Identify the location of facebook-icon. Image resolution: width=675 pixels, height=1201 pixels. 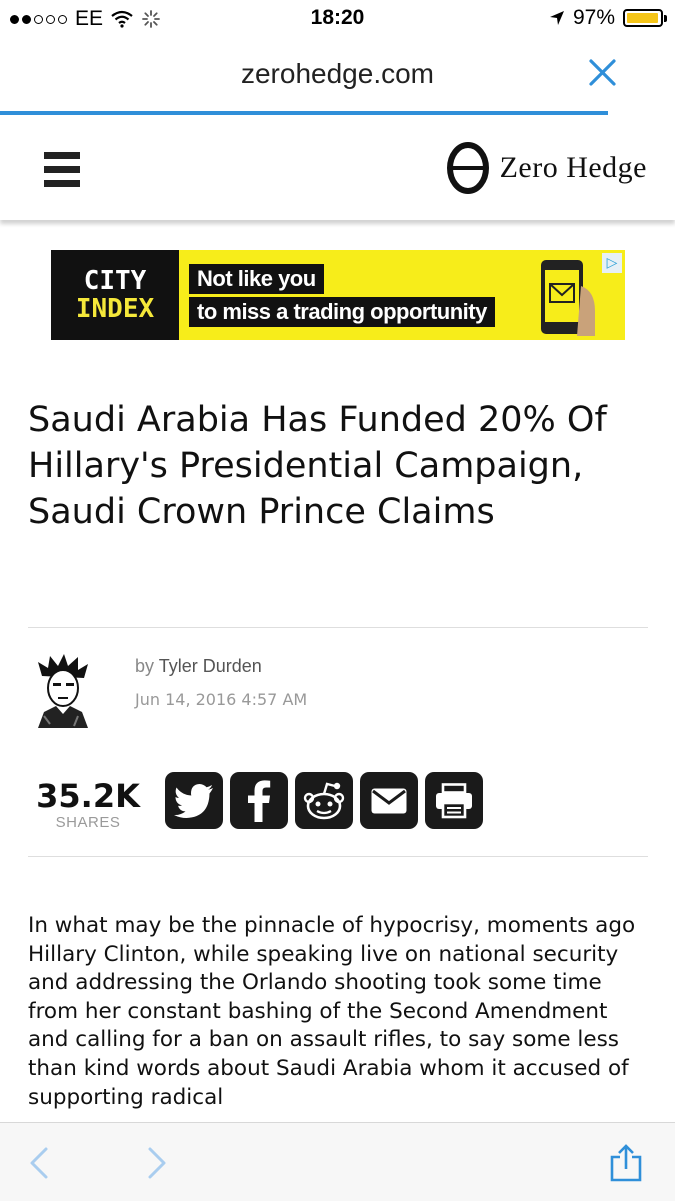
(259, 800).